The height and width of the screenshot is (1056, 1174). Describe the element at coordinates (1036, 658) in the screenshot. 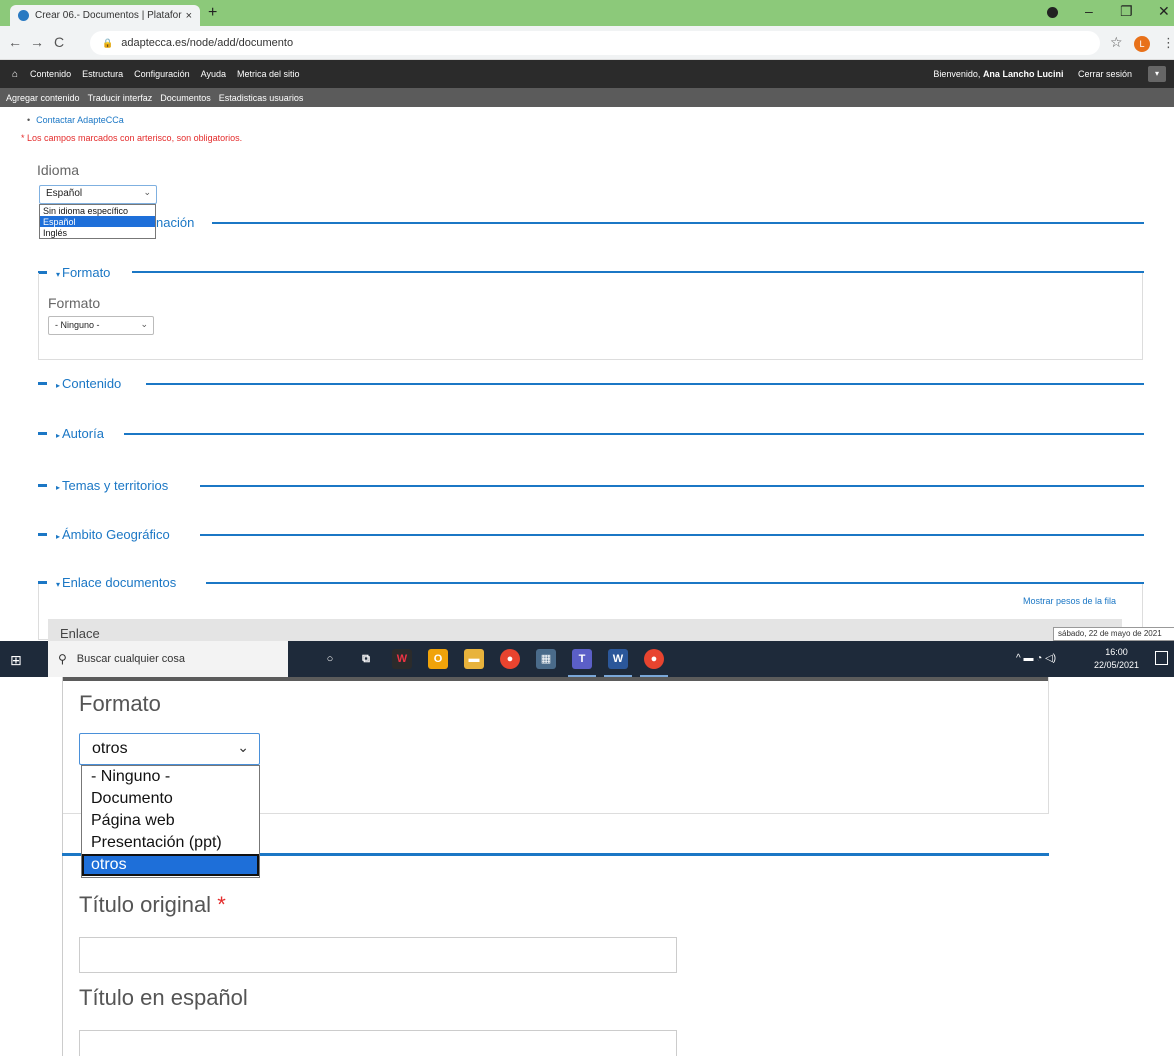

I see `system-tray-icons: ^ ▬ ◔ ◁)` at that location.